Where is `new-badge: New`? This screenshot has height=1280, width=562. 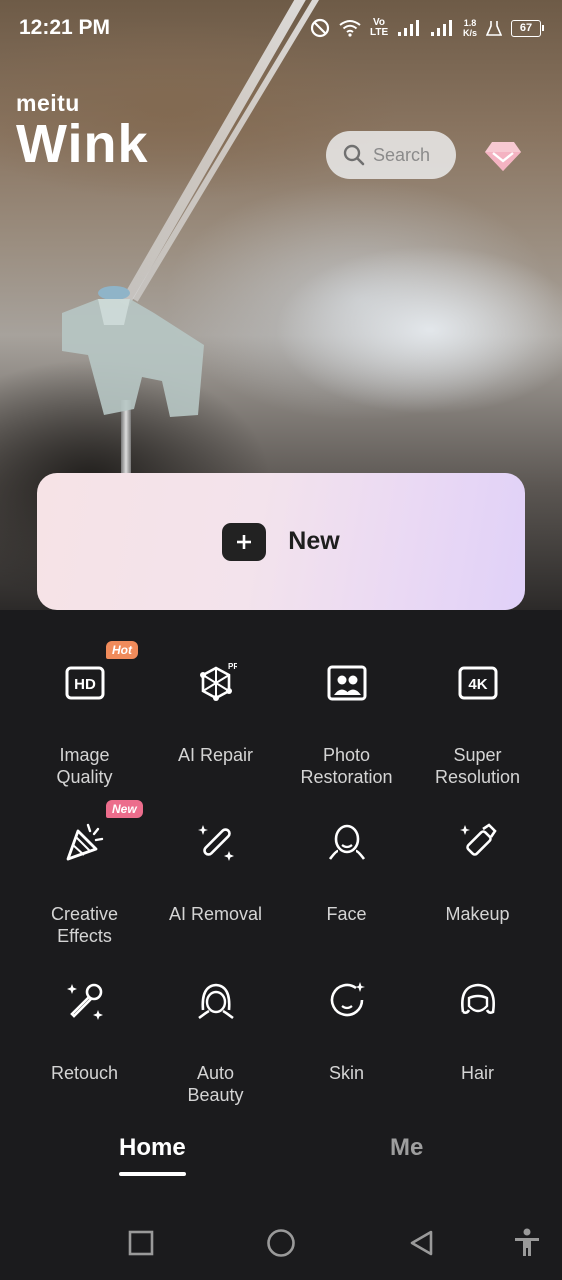
new-badge: New is located at coordinates (124, 809).